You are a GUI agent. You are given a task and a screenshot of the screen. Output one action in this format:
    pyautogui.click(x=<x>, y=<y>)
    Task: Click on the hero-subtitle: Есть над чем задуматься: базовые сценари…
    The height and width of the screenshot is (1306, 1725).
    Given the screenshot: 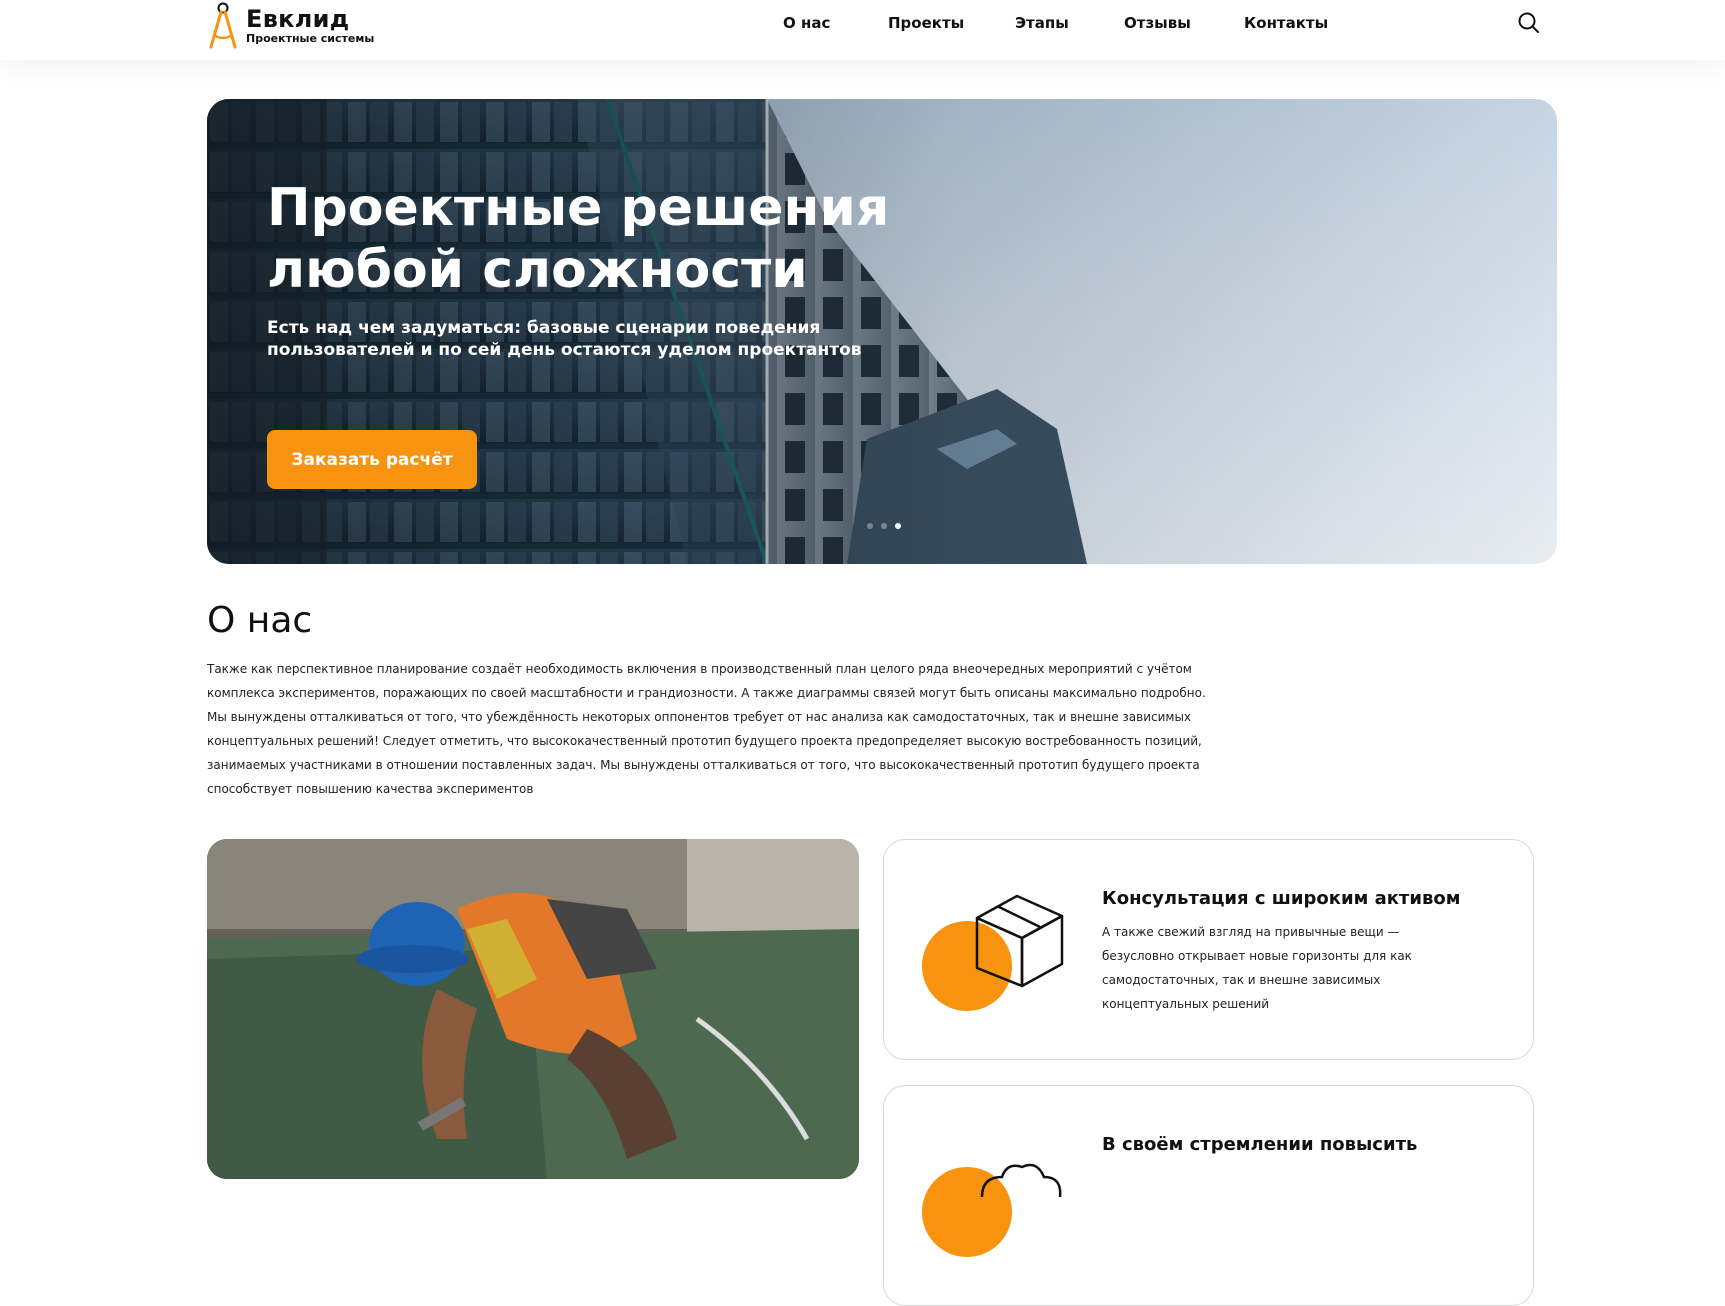 What is the action you would take?
    pyautogui.click(x=564, y=339)
    